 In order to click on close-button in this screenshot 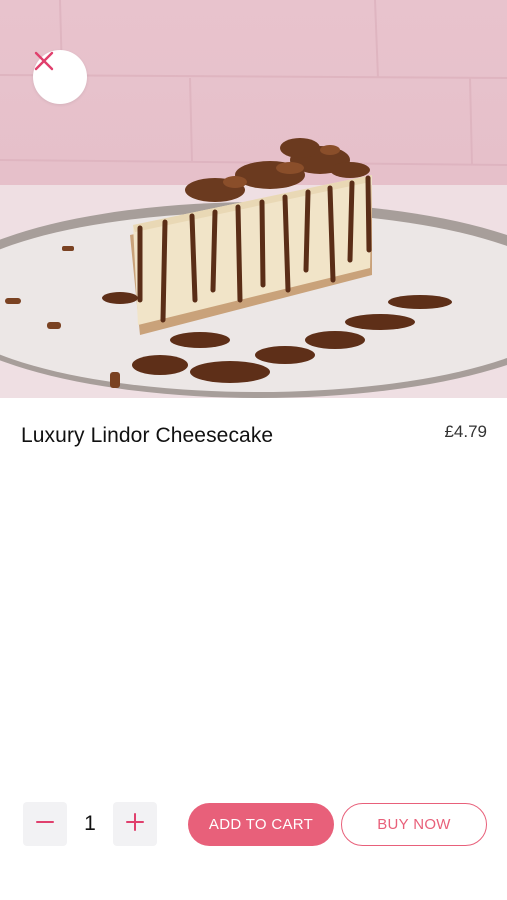, I will do `click(60, 77)`.